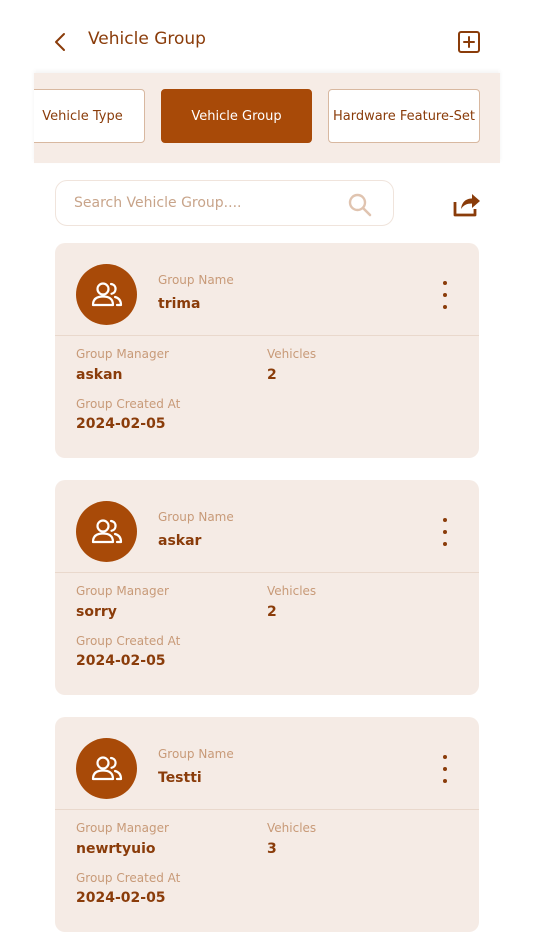 This screenshot has height=950, width=534. I want to click on add-group-button, so click(469, 42).